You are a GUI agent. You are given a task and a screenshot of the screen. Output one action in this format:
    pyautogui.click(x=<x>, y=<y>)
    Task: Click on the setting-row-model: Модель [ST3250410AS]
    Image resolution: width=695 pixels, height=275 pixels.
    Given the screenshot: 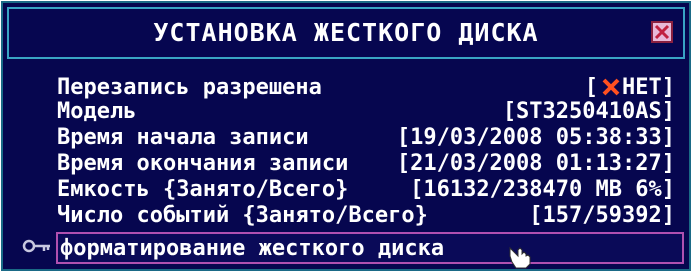 What is the action you would take?
    pyautogui.click(x=366, y=112)
    